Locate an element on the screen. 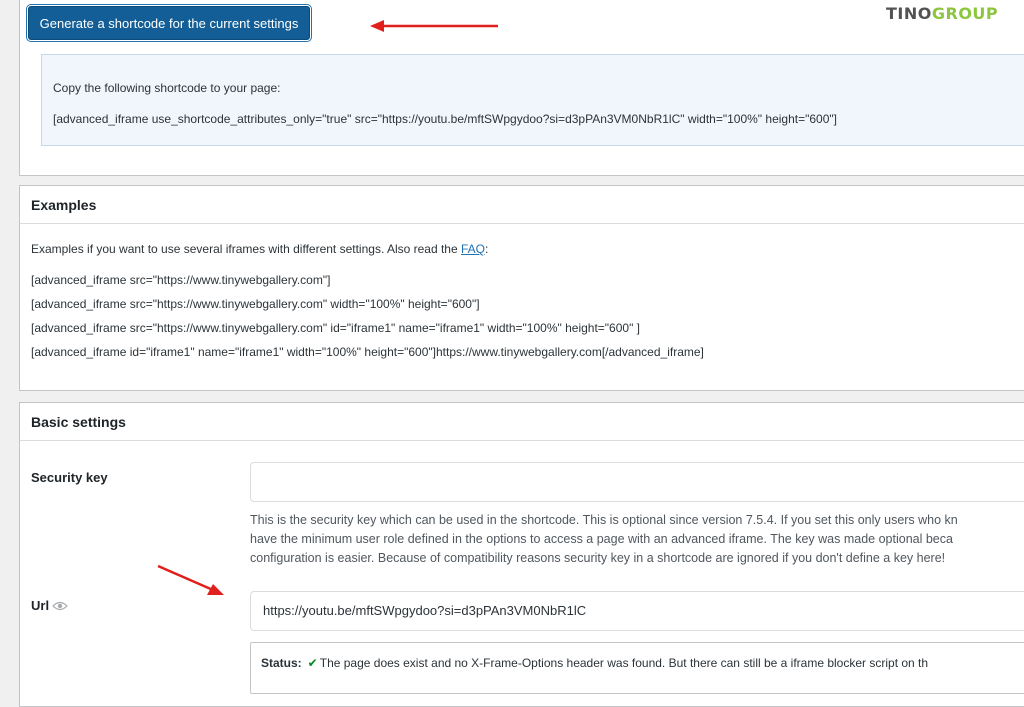  faq-link: FAQ is located at coordinates (473, 249).